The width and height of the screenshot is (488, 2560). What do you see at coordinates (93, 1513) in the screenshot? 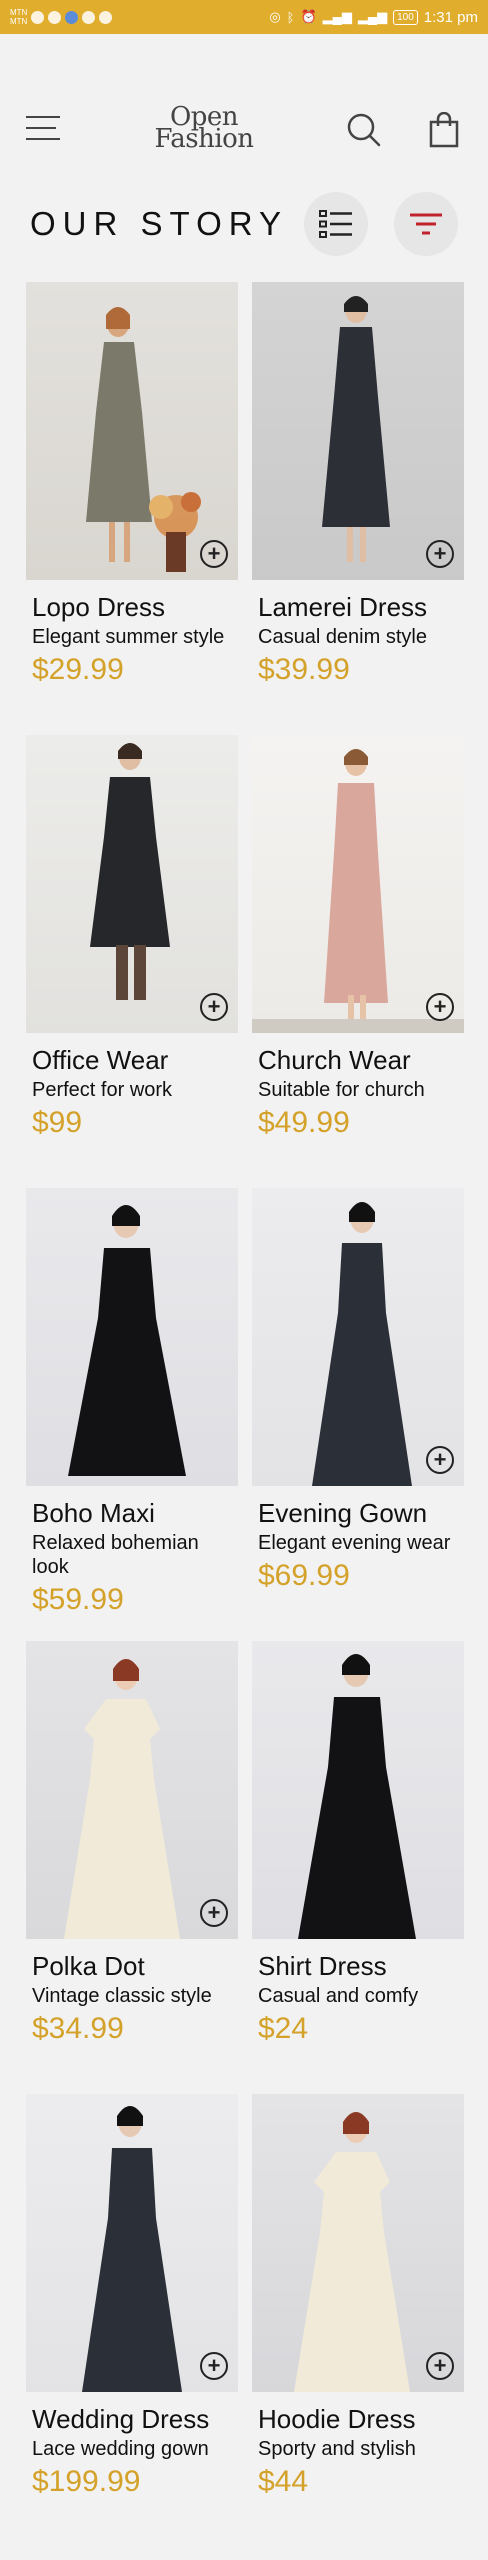
I see `product-name: Boho Maxi` at bounding box center [93, 1513].